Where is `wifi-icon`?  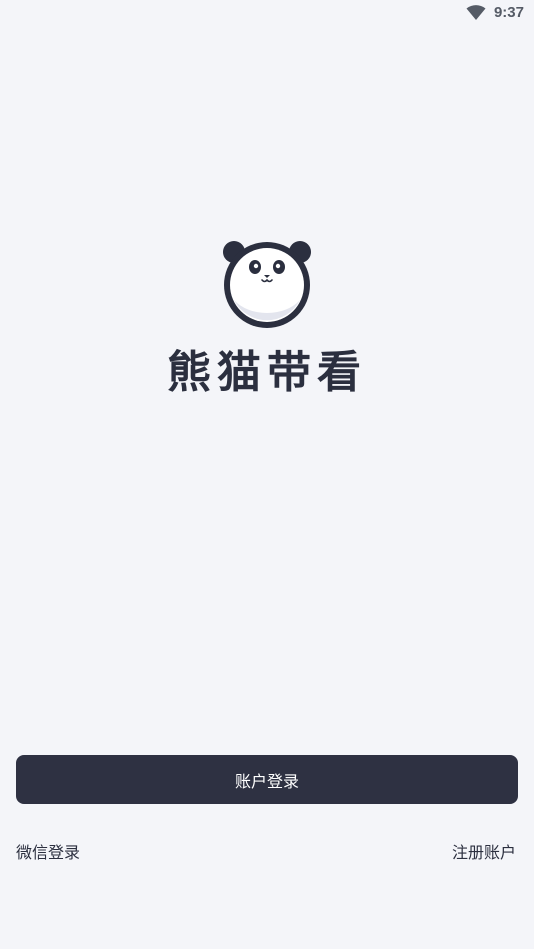 wifi-icon is located at coordinates (476, 12).